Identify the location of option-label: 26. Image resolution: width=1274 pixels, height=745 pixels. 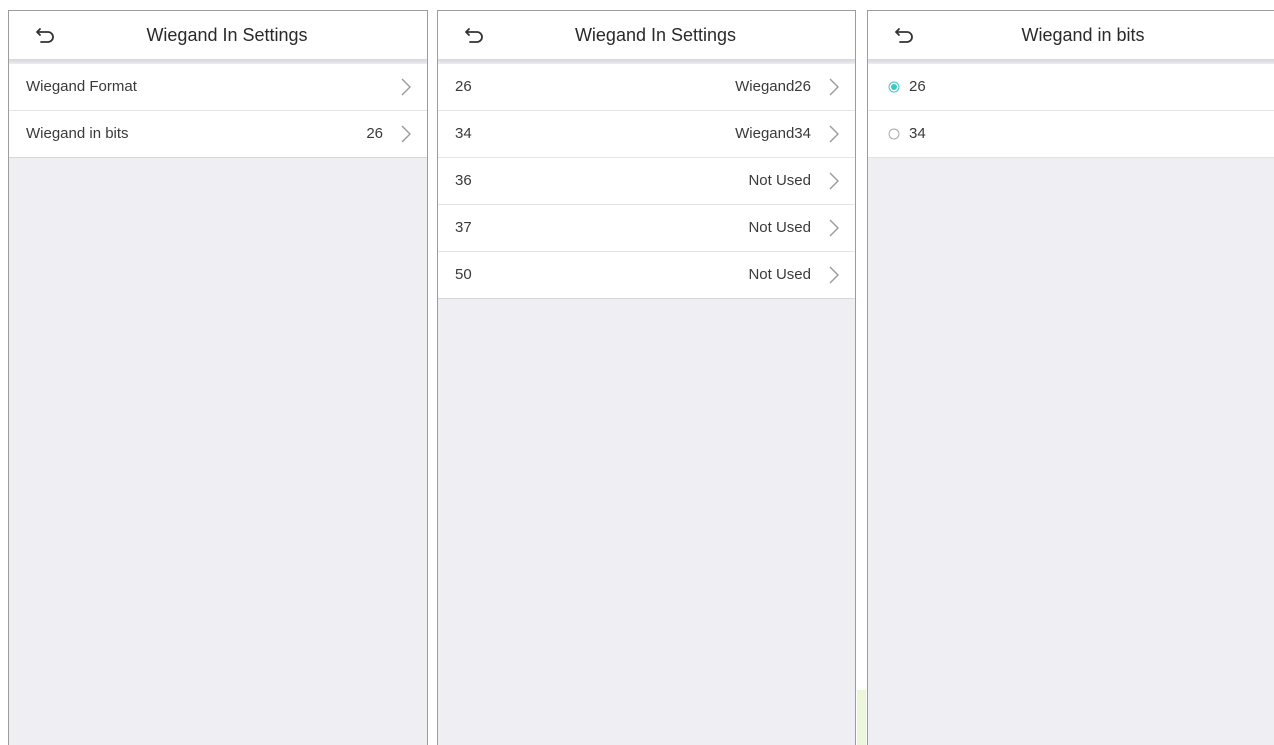
(917, 86).